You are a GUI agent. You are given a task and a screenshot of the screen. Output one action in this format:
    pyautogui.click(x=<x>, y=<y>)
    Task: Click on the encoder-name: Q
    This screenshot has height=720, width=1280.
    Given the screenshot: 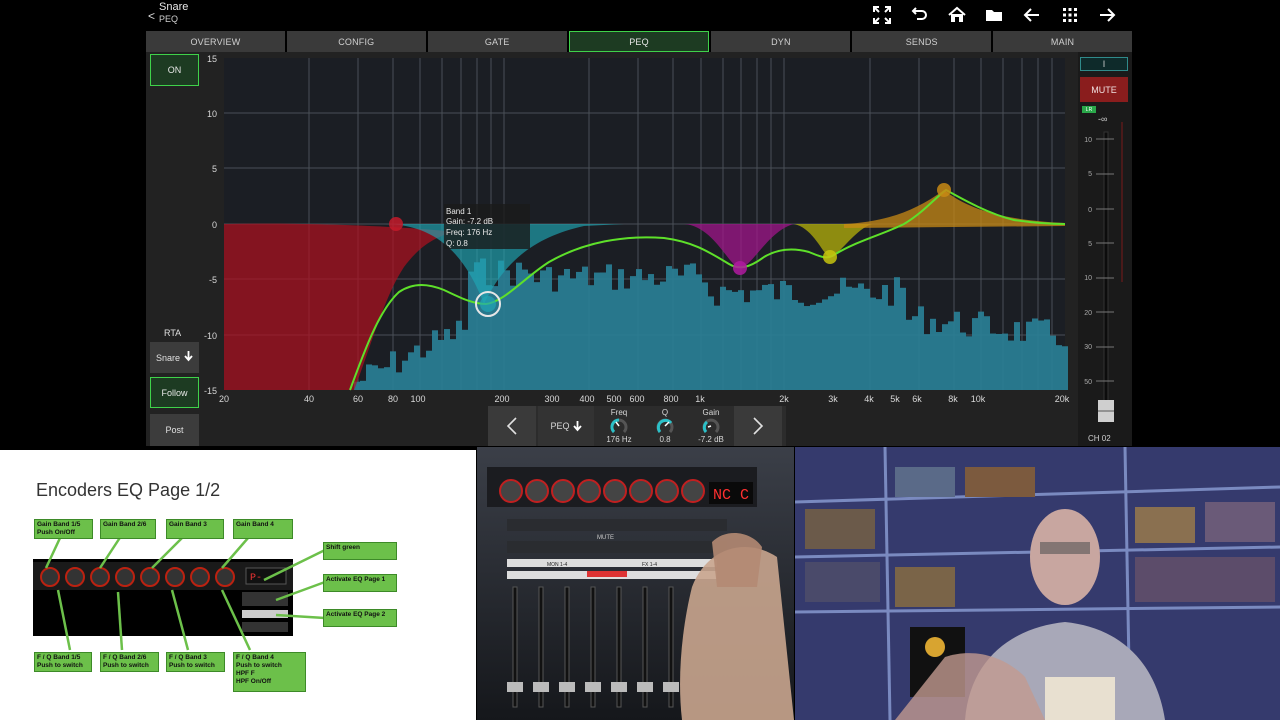 What is the action you would take?
    pyautogui.click(x=665, y=412)
    